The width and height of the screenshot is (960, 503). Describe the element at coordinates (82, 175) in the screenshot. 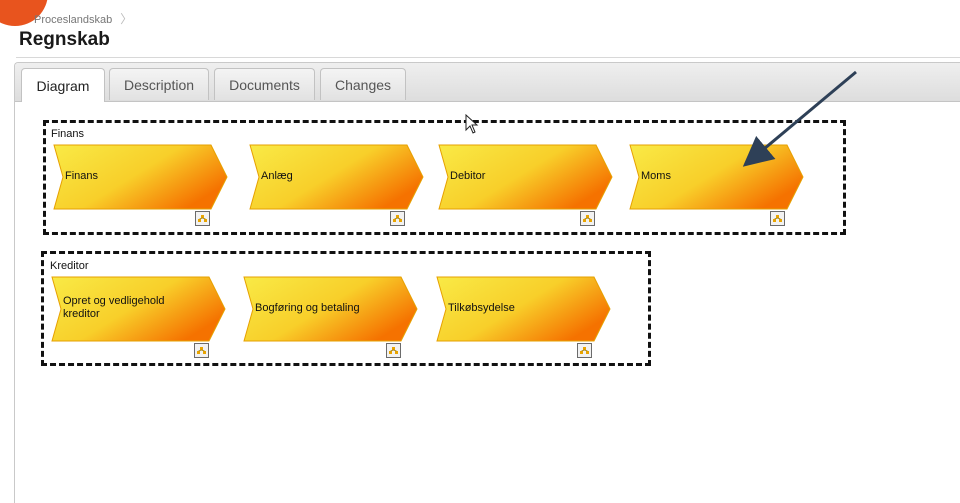

I see `process-label: Finans` at that location.